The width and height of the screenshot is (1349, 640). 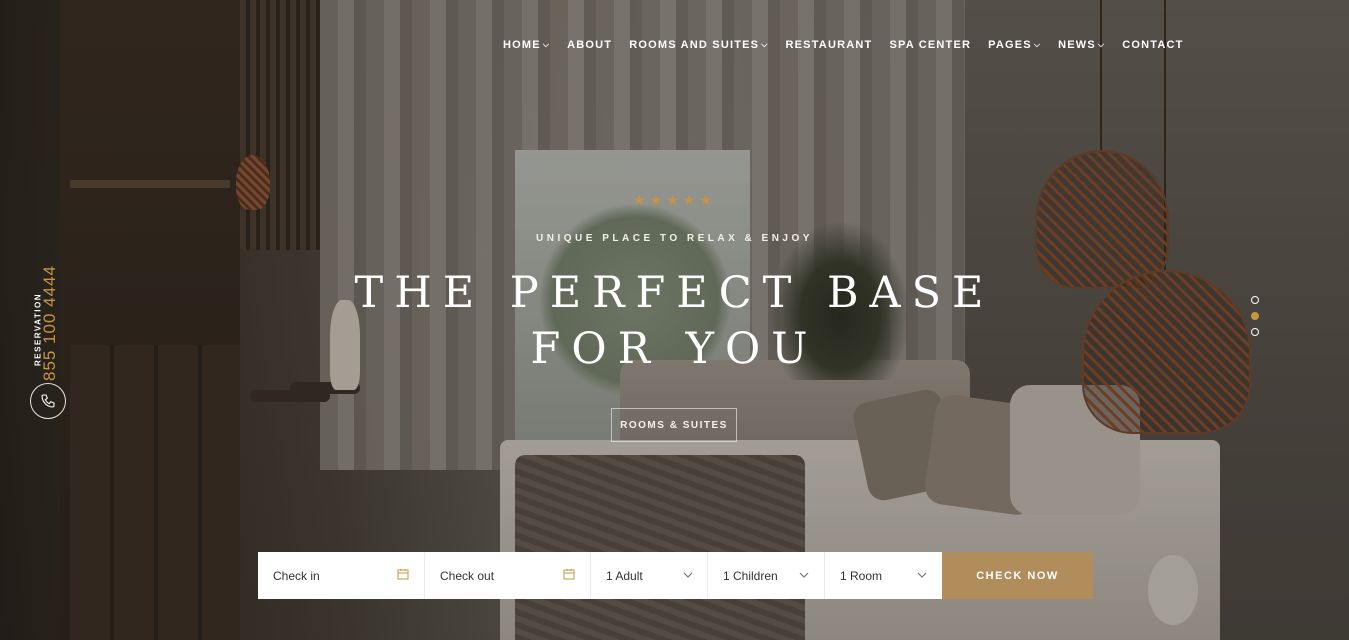 I want to click on nav-label: PAGES, so click(x=1010, y=45).